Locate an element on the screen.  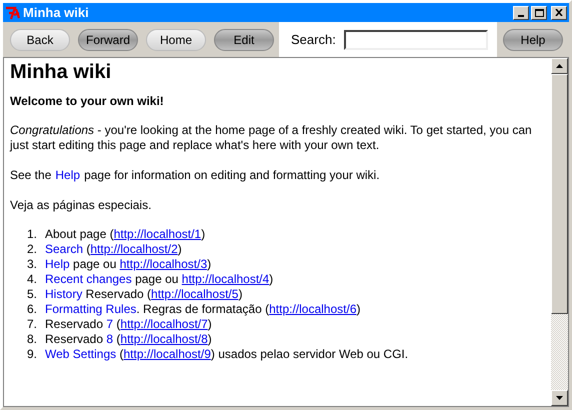
url-link: http://localhost/5 is located at coordinates (194, 294).